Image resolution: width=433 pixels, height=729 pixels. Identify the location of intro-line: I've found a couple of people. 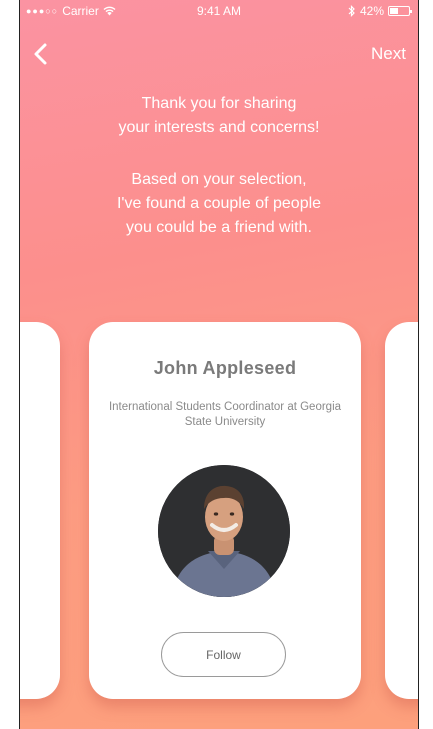
(219, 203).